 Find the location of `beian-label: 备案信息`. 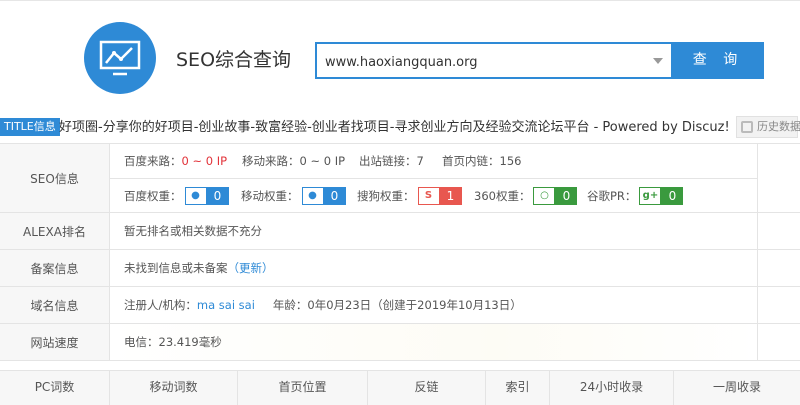

beian-label: 备案信息 is located at coordinates (55, 268).